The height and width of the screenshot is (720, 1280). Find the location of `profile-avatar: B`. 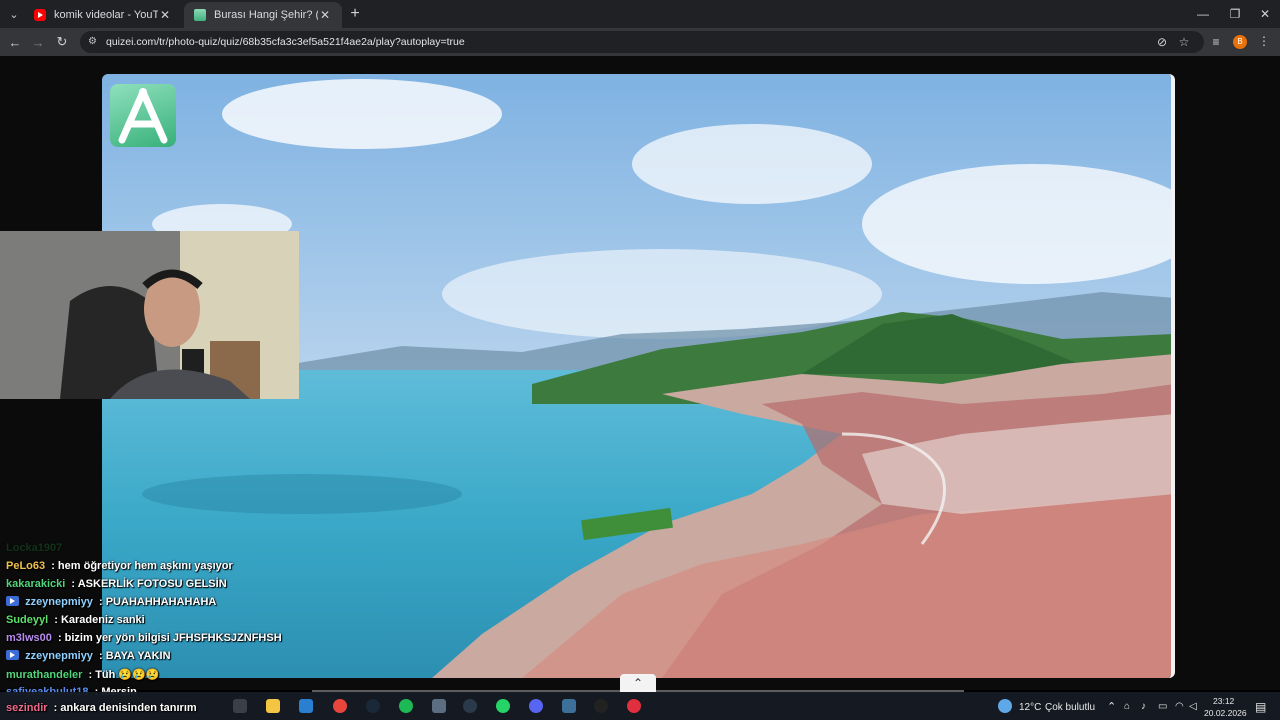

profile-avatar: B is located at coordinates (1240, 42).